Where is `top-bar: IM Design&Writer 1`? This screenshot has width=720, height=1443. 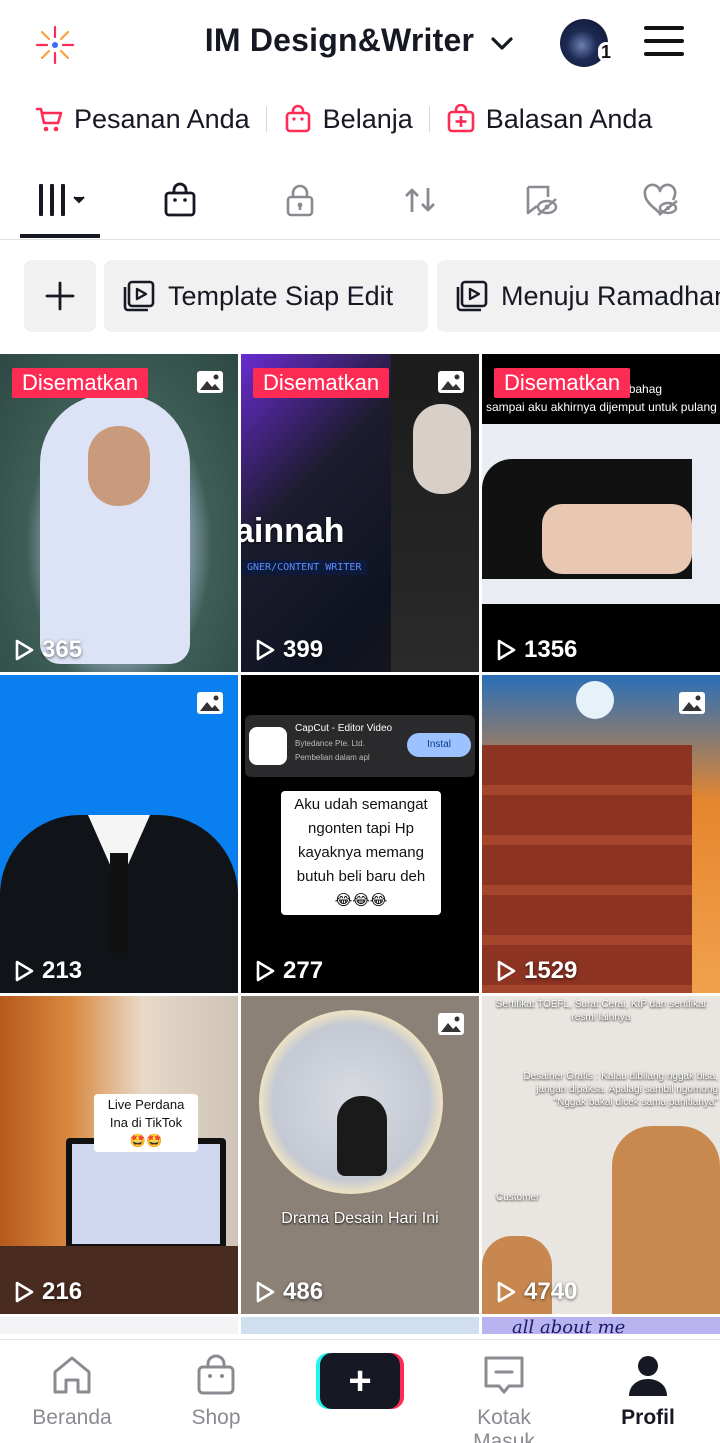 top-bar: IM Design&Writer 1 is located at coordinates (360, 44).